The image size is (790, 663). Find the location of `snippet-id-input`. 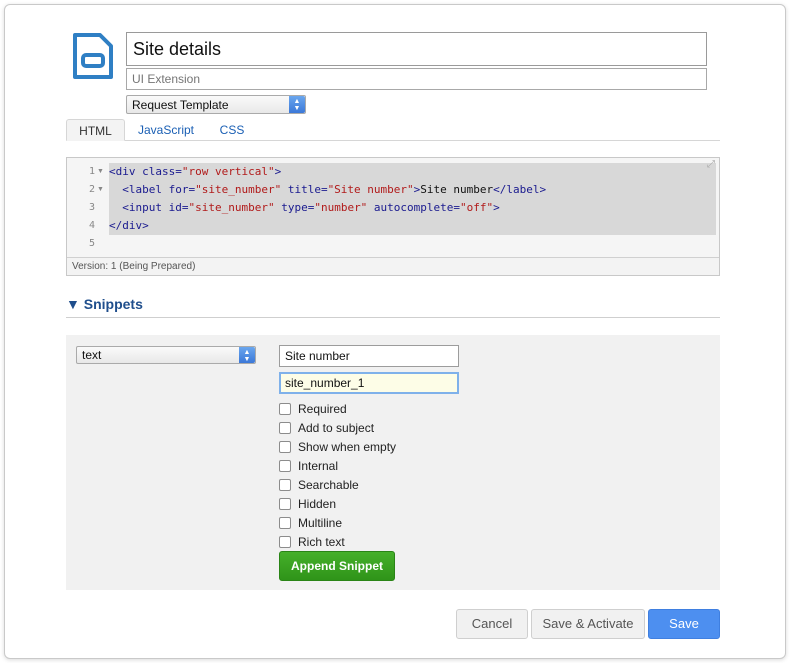

snippet-id-input is located at coordinates (369, 383).